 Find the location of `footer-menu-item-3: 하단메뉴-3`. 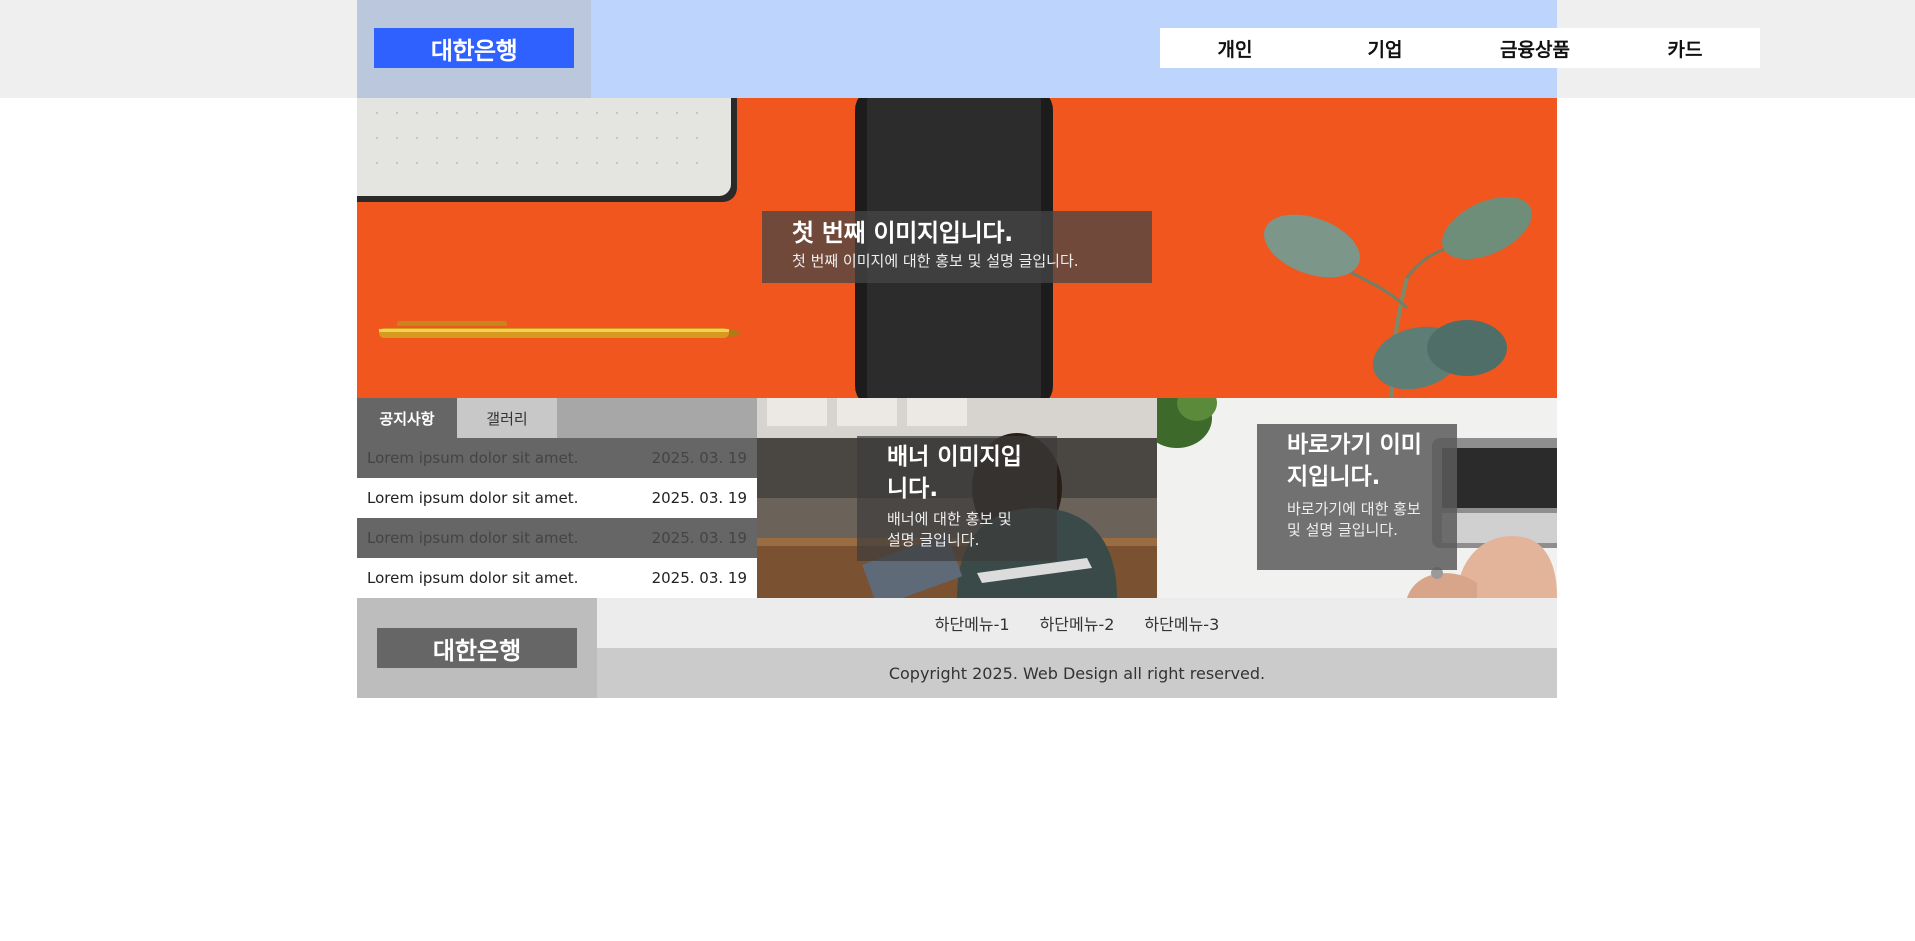

footer-menu-item-3: 하단메뉴-3 is located at coordinates (1181, 623).